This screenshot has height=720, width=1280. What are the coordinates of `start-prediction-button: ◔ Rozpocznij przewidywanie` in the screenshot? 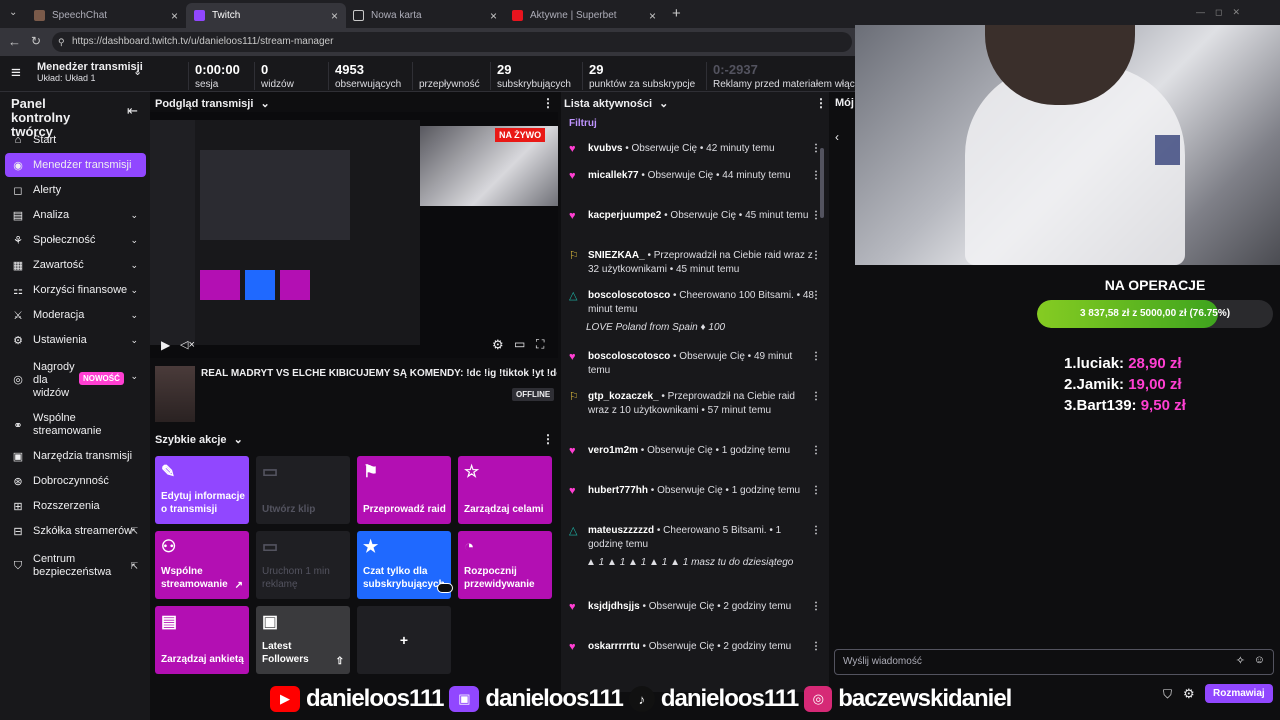 It's located at (505, 565).